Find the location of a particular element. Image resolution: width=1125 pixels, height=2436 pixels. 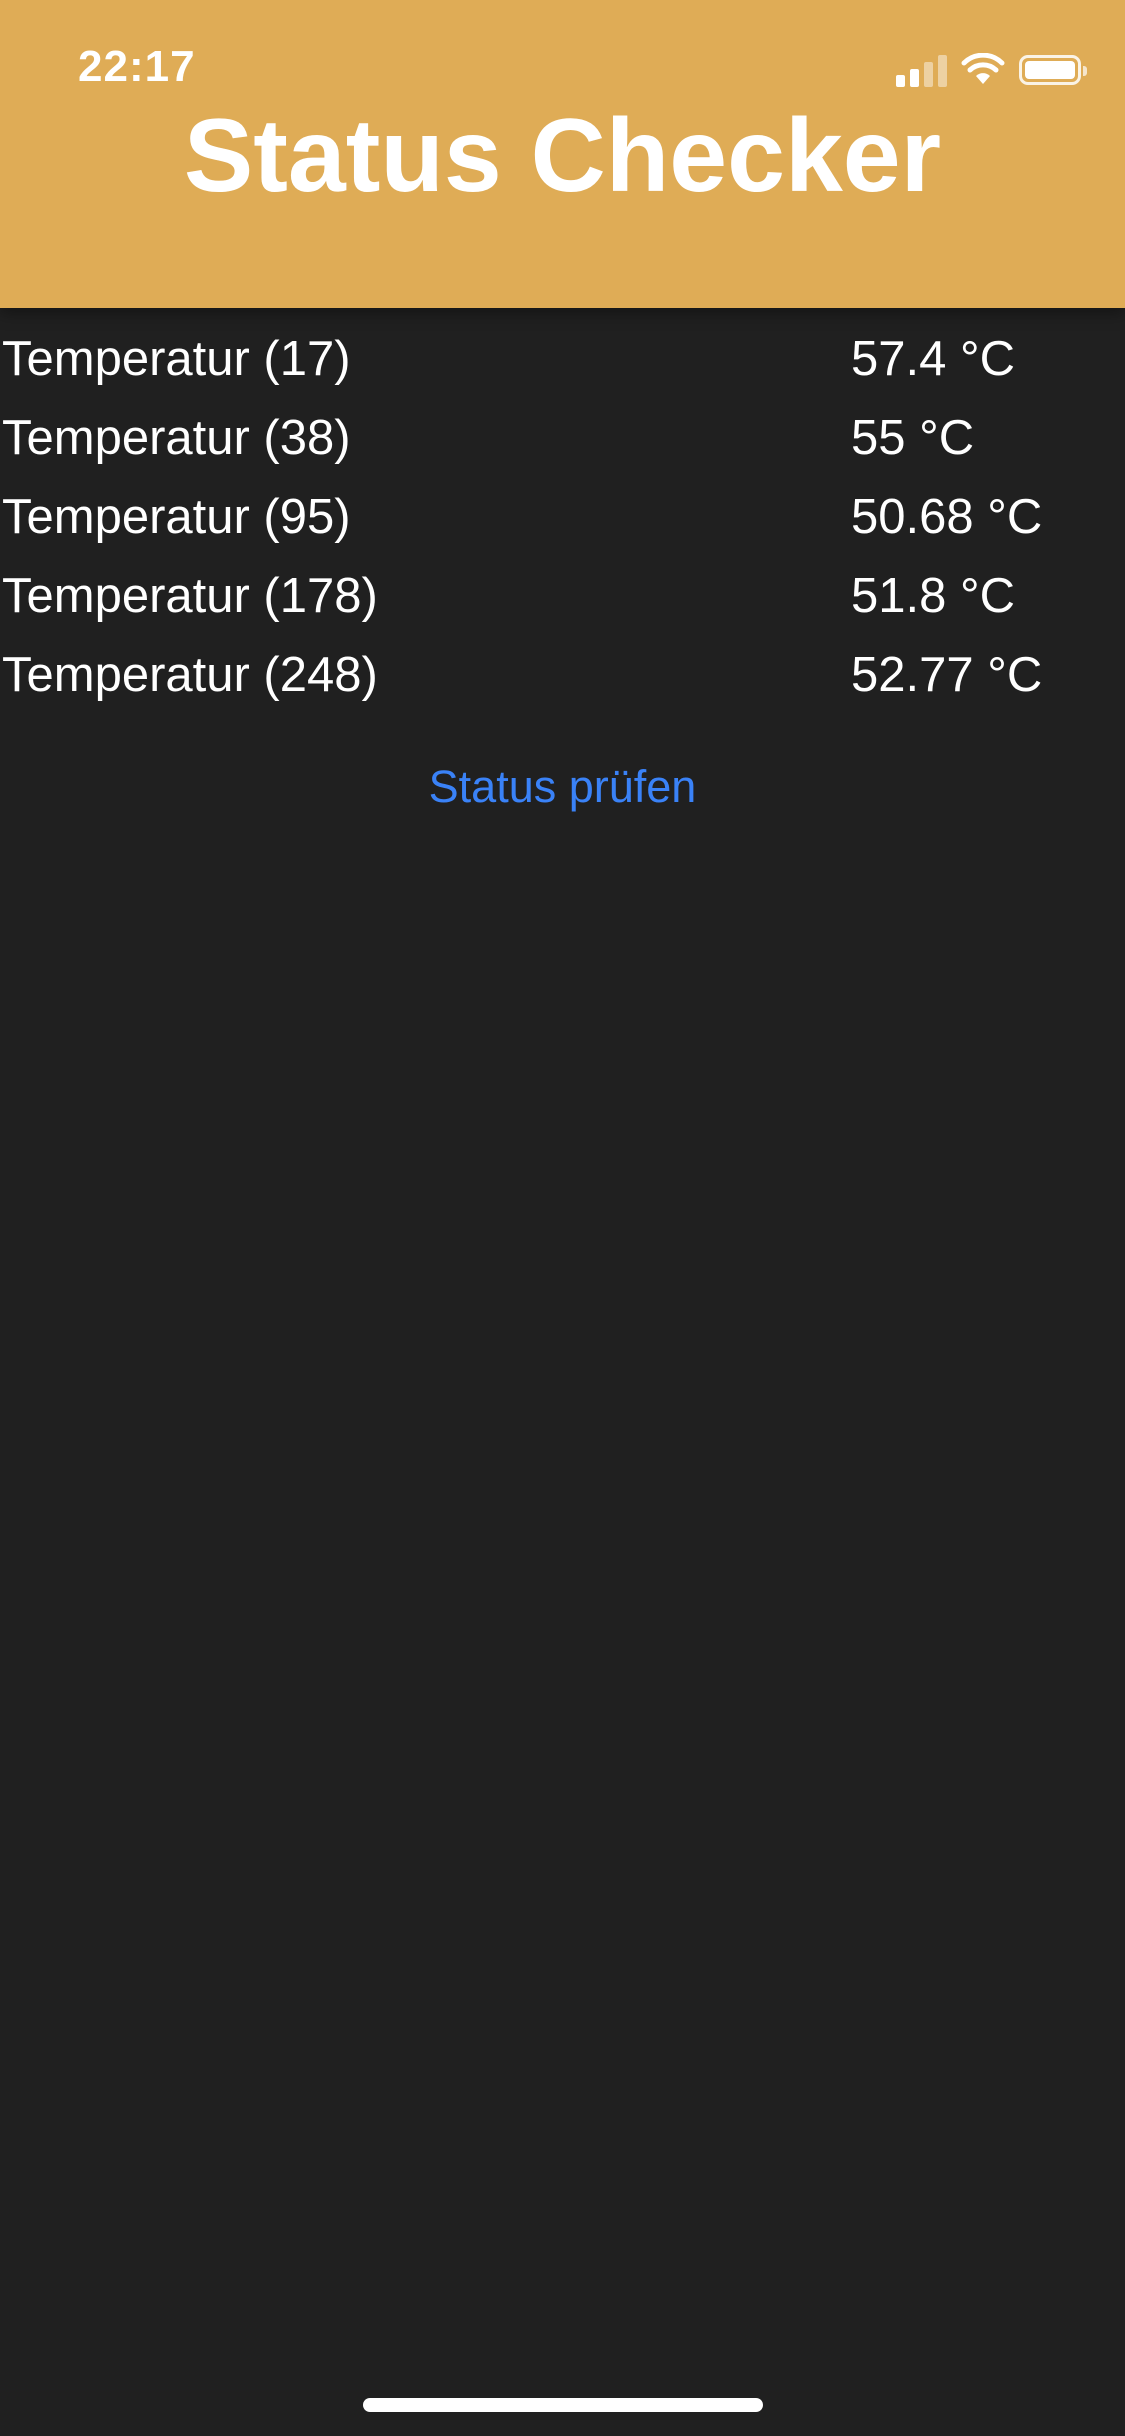

wifi-icon is located at coordinates (983, 68).